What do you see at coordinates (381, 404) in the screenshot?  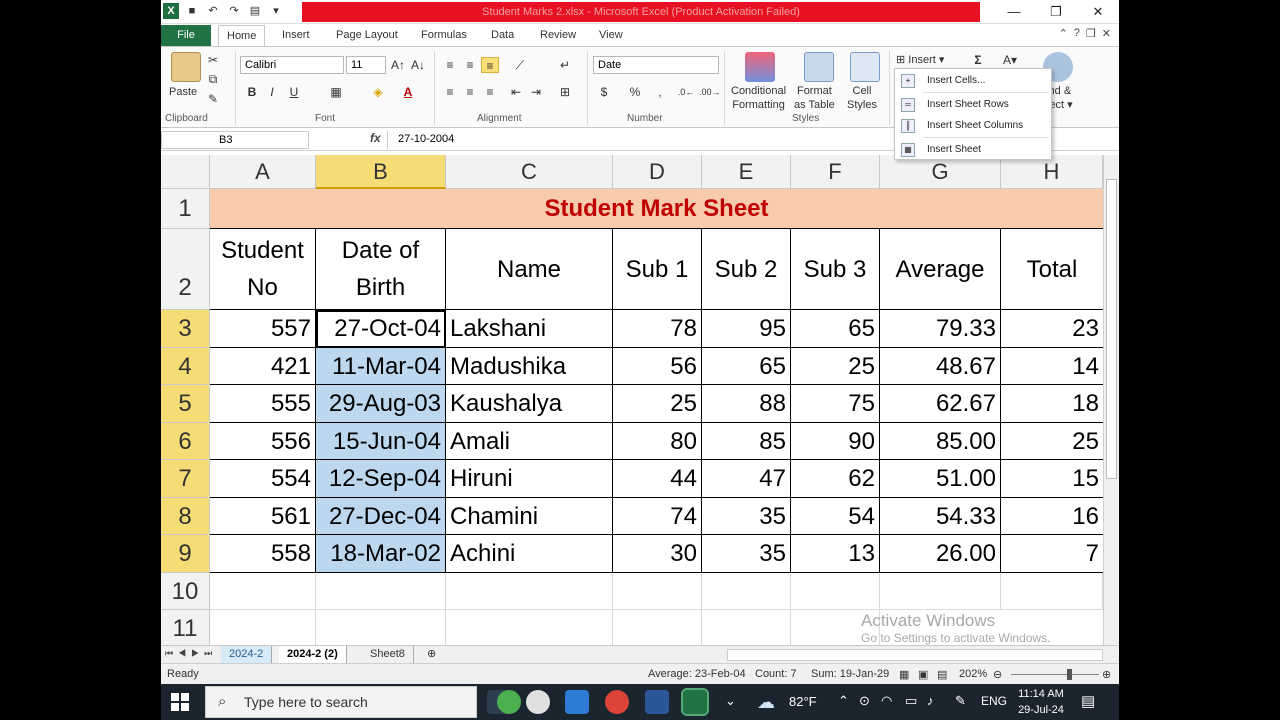 I see `cell-dob: 29-Aug-03` at bounding box center [381, 404].